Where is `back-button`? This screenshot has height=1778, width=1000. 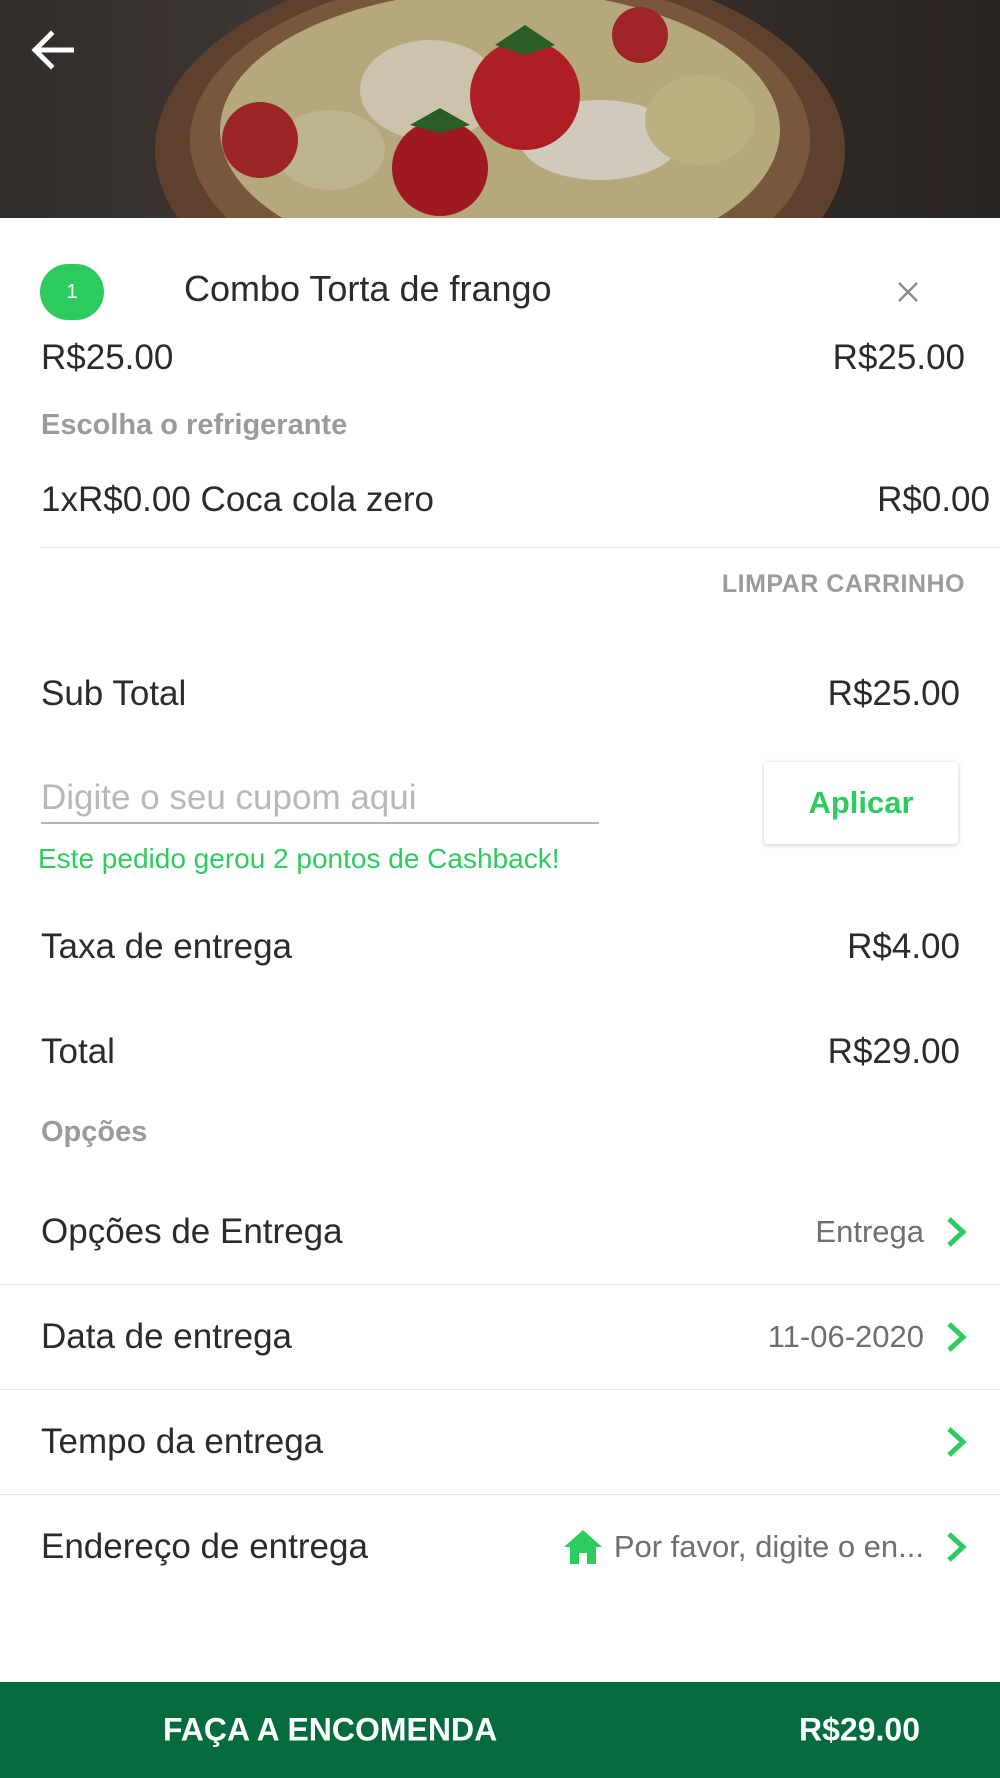 back-button is located at coordinates (62, 62).